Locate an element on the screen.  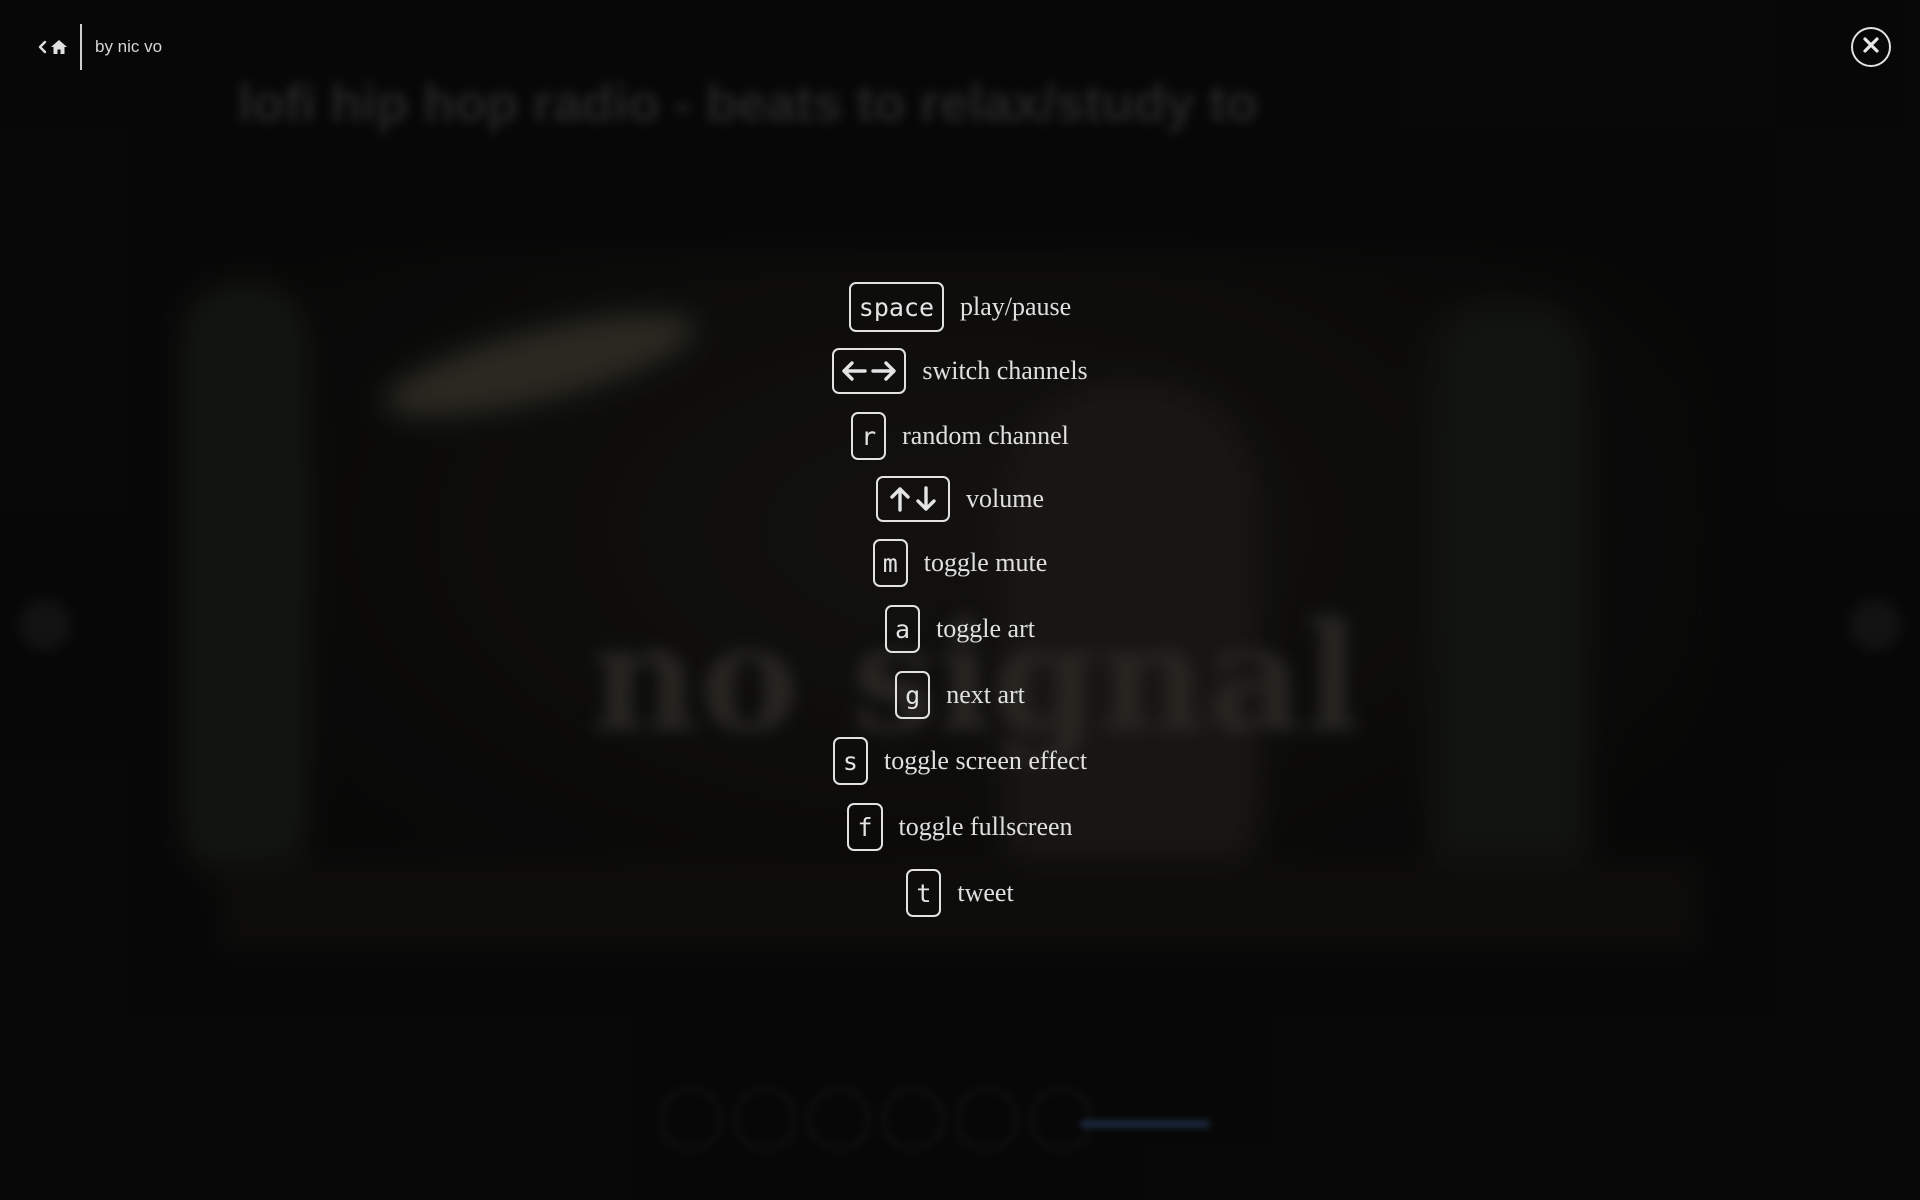
shortcut-row: a toggle art is located at coordinates (960, 629).